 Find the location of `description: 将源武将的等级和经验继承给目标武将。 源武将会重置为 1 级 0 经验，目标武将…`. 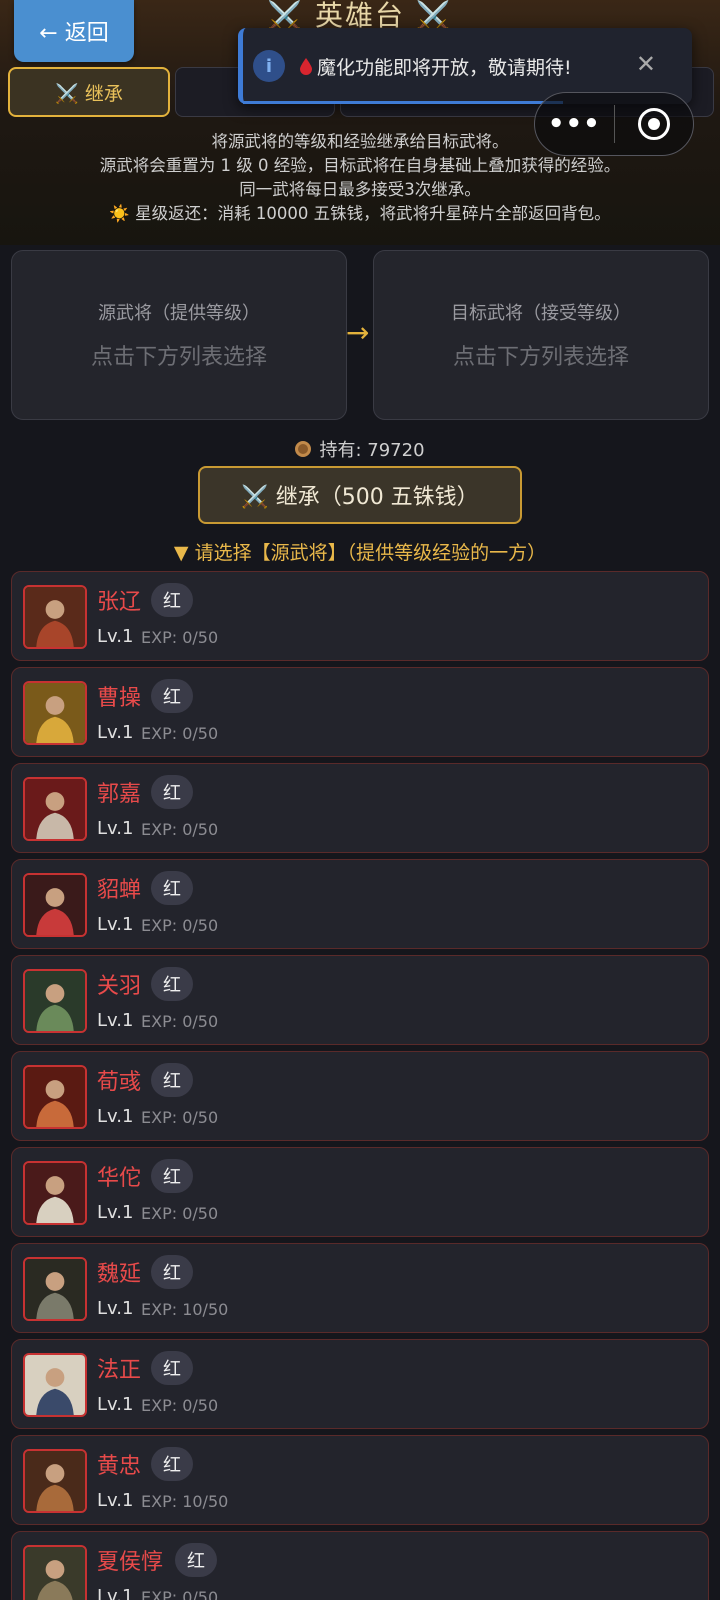

description: 将源武将的等级和经验继承给目标武将。 源武将会重置为 1 级 0 经验，目标武将… is located at coordinates (360, 178).